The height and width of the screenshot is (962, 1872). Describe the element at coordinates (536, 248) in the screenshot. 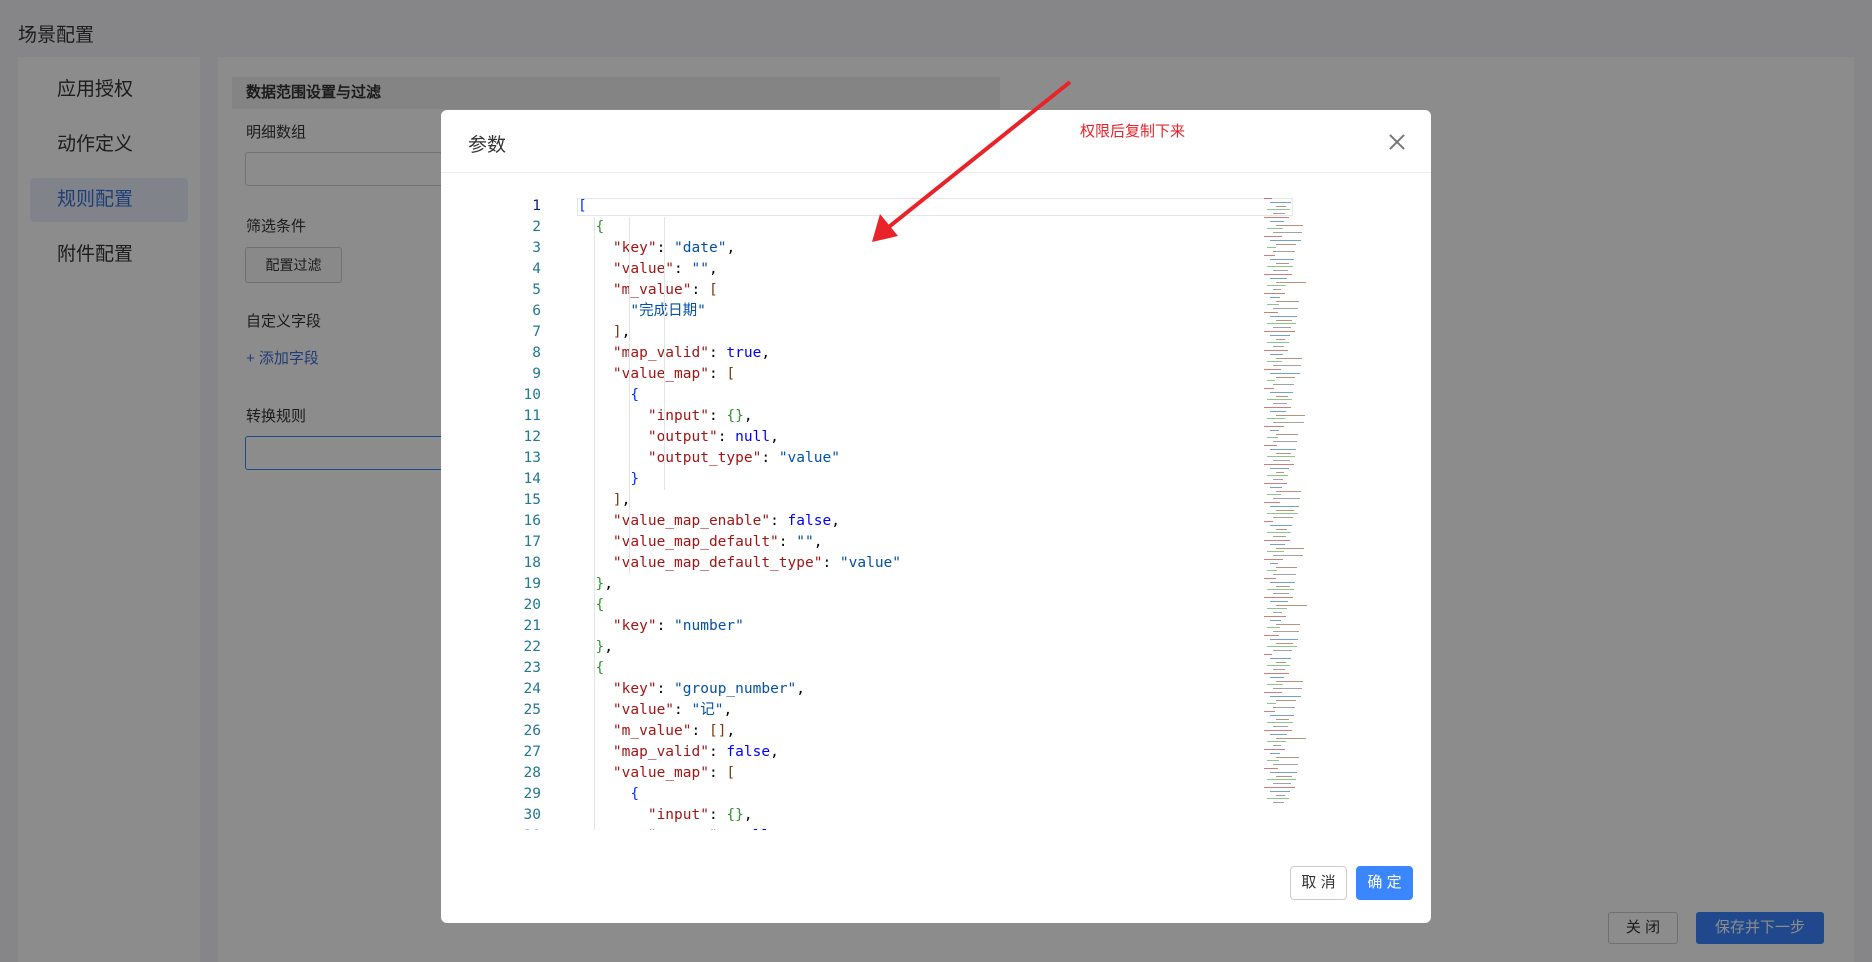

I see `line-number: 3` at that location.